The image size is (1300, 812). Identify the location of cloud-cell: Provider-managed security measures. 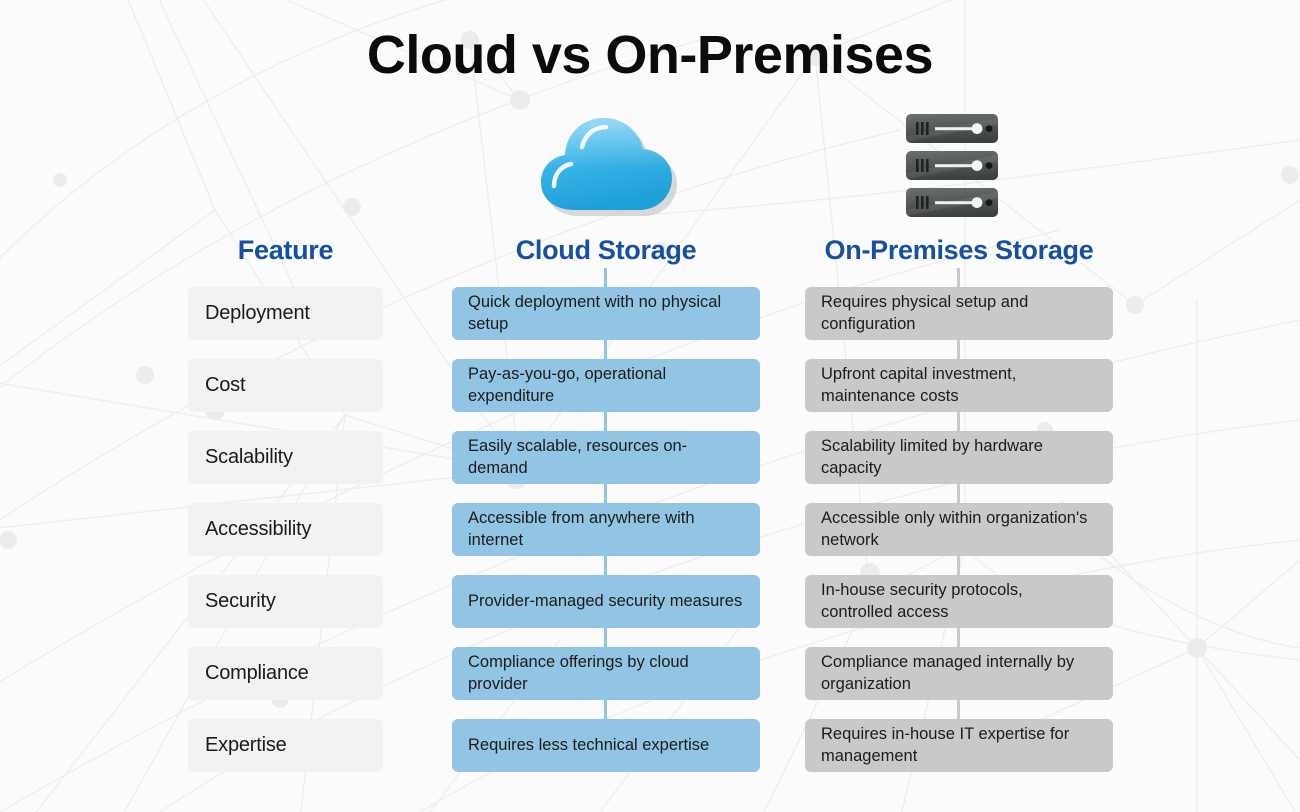
(606, 601).